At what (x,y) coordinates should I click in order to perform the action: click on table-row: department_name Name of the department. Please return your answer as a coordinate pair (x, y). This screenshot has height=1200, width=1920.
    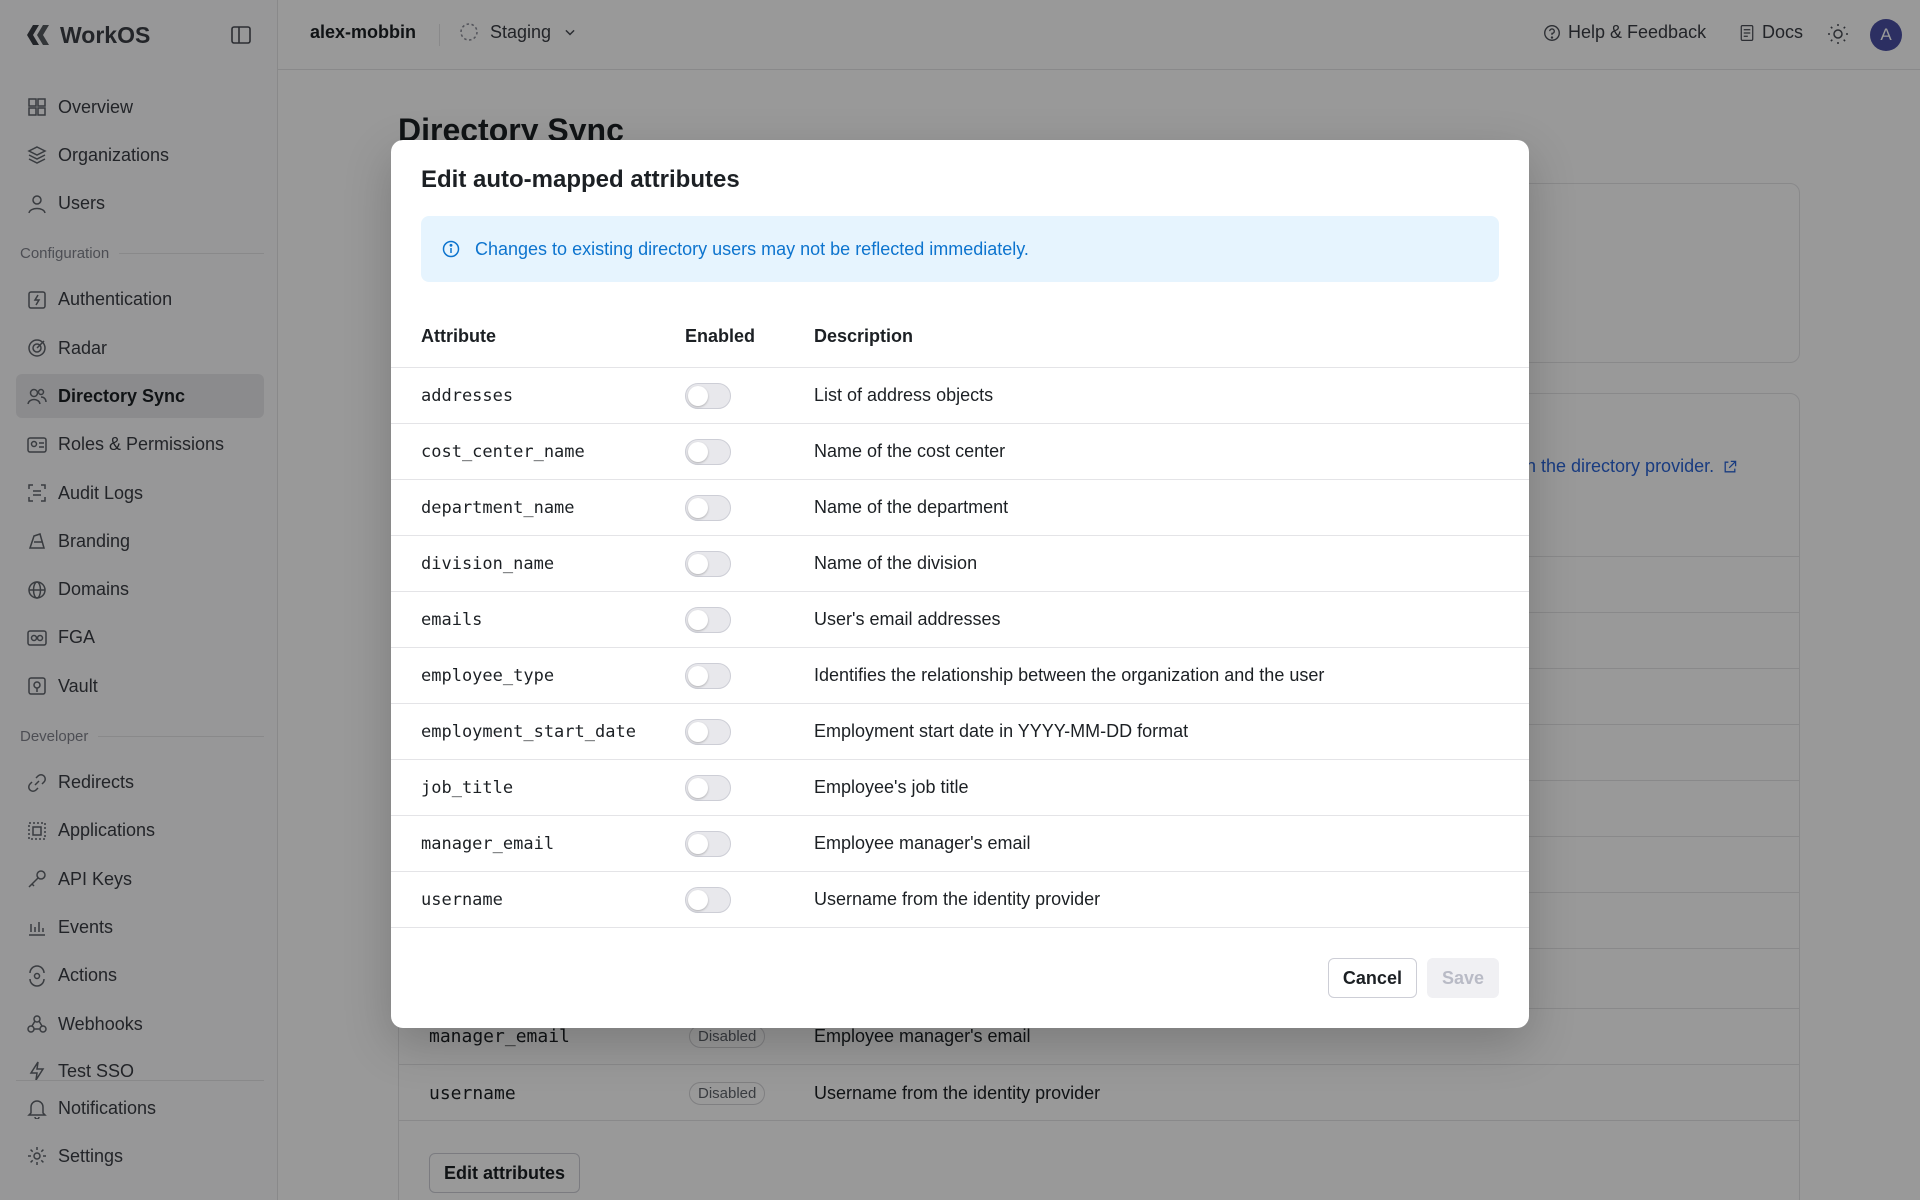
    Looking at the image, I should click on (960, 508).